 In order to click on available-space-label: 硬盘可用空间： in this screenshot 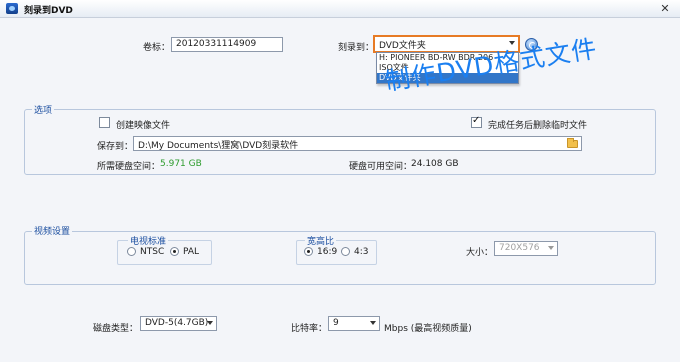, I will do `click(381, 167)`.